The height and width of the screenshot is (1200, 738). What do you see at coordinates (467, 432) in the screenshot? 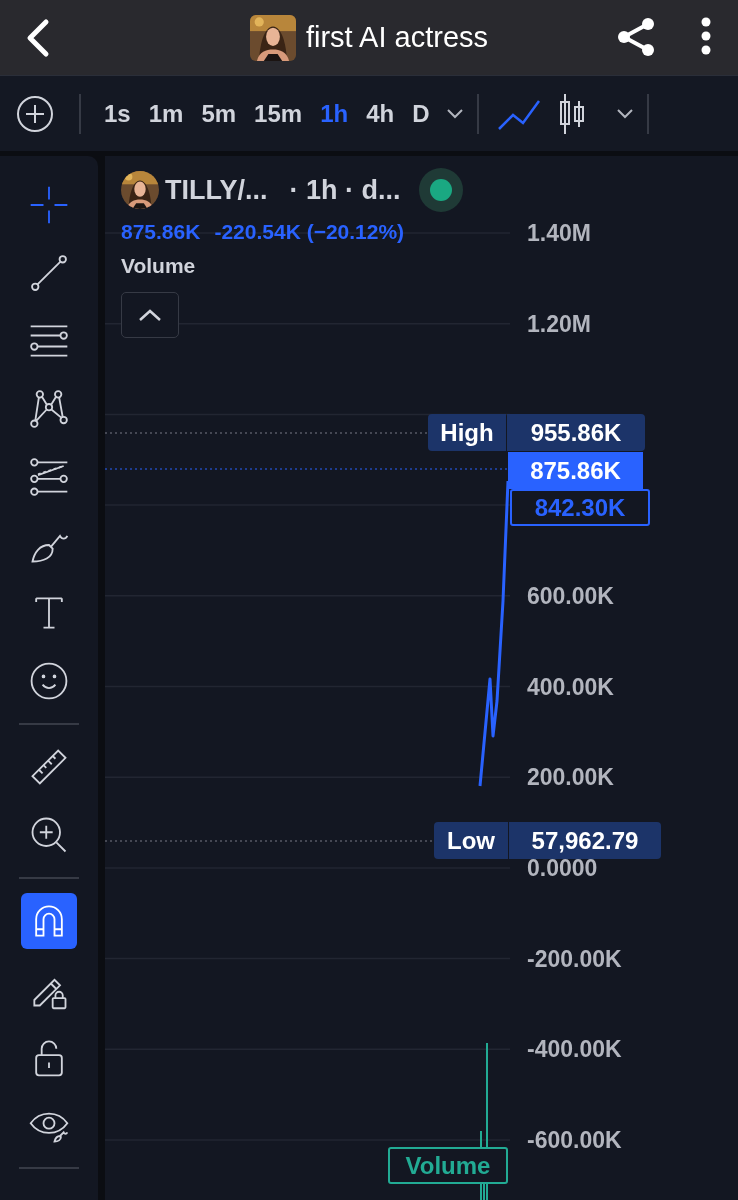
I see `high-label: High` at bounding box center [467, 432].